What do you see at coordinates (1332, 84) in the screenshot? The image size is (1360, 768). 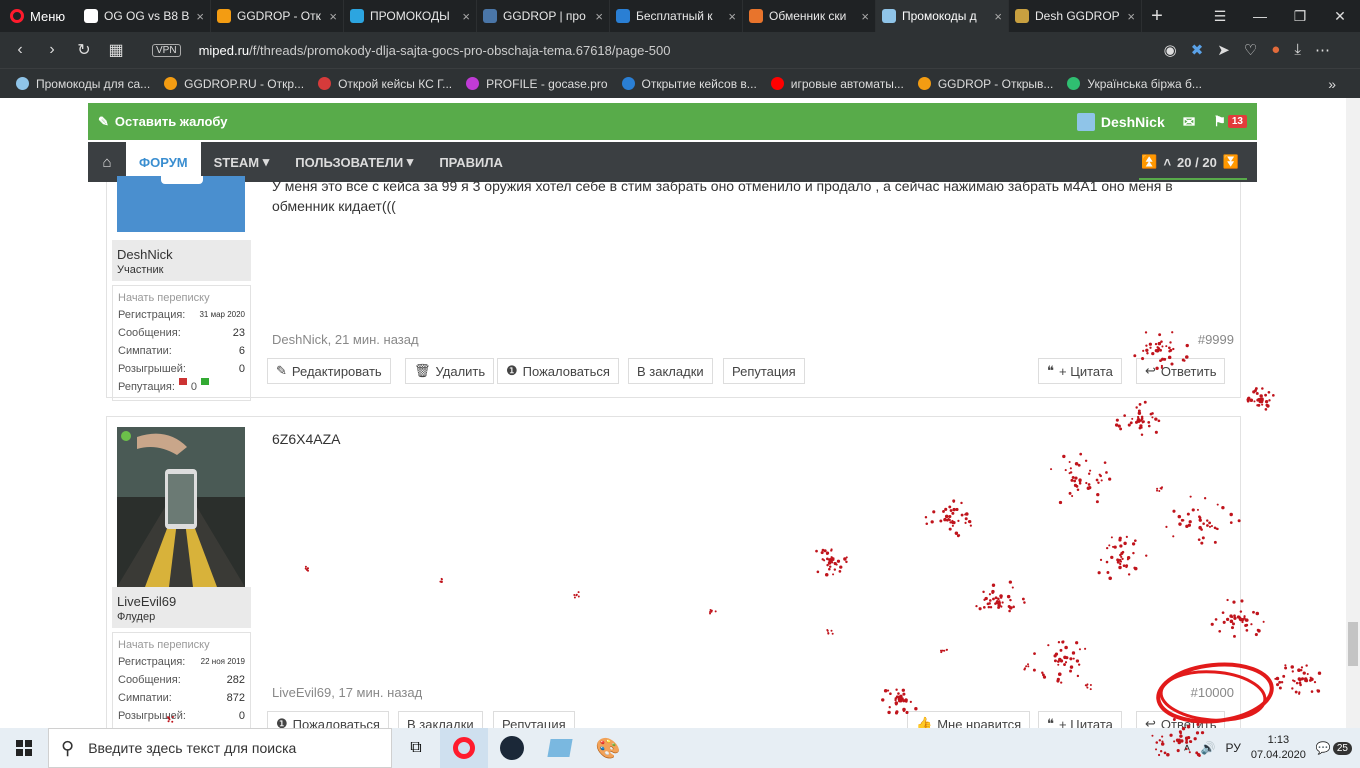 I see `bookmarks-more-button: »` at bounding box center [1332, 84].